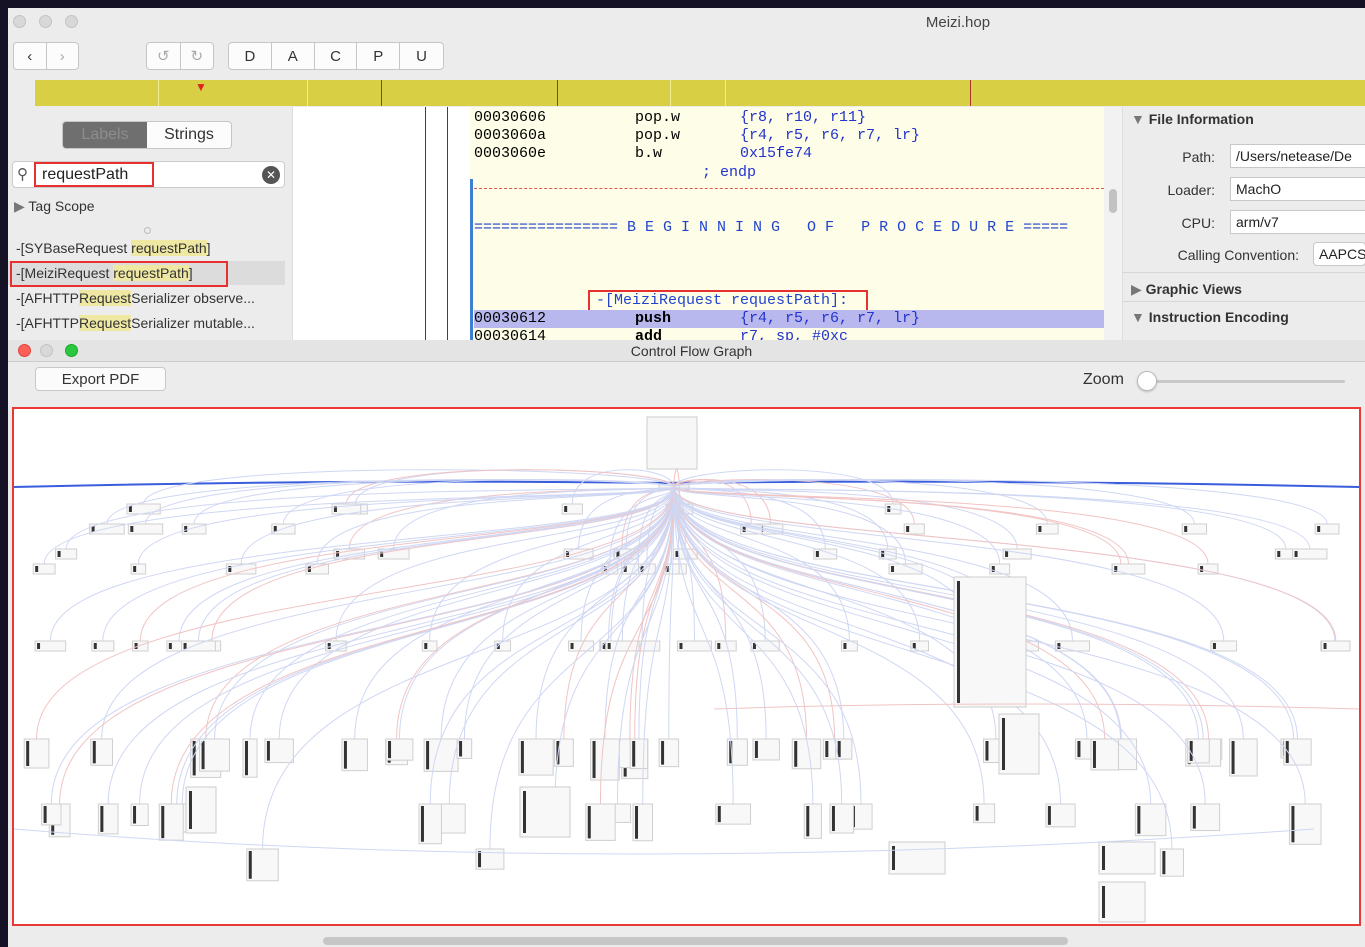 The height and width of the screenshot is (947, 1365). Describe the element at coordinates (271, 175) in the screenshot. I see `clear-search-icon: ✕` at that location.